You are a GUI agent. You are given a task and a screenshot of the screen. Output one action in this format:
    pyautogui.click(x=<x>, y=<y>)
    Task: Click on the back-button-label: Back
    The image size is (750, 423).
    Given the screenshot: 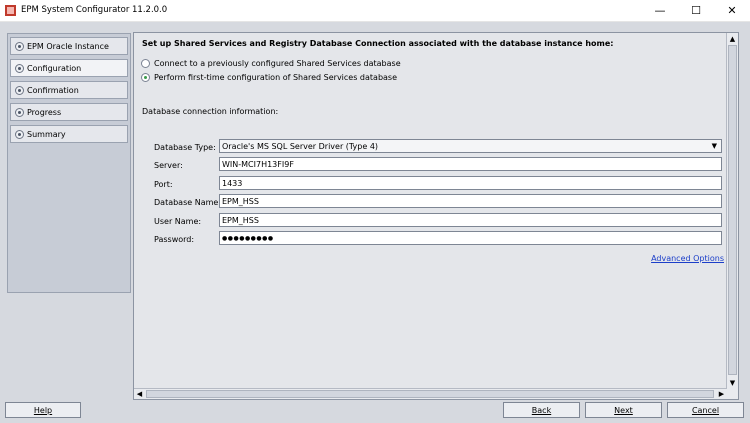 What is the action you would take?
    pyautogui.click(x=541, y=410)
    